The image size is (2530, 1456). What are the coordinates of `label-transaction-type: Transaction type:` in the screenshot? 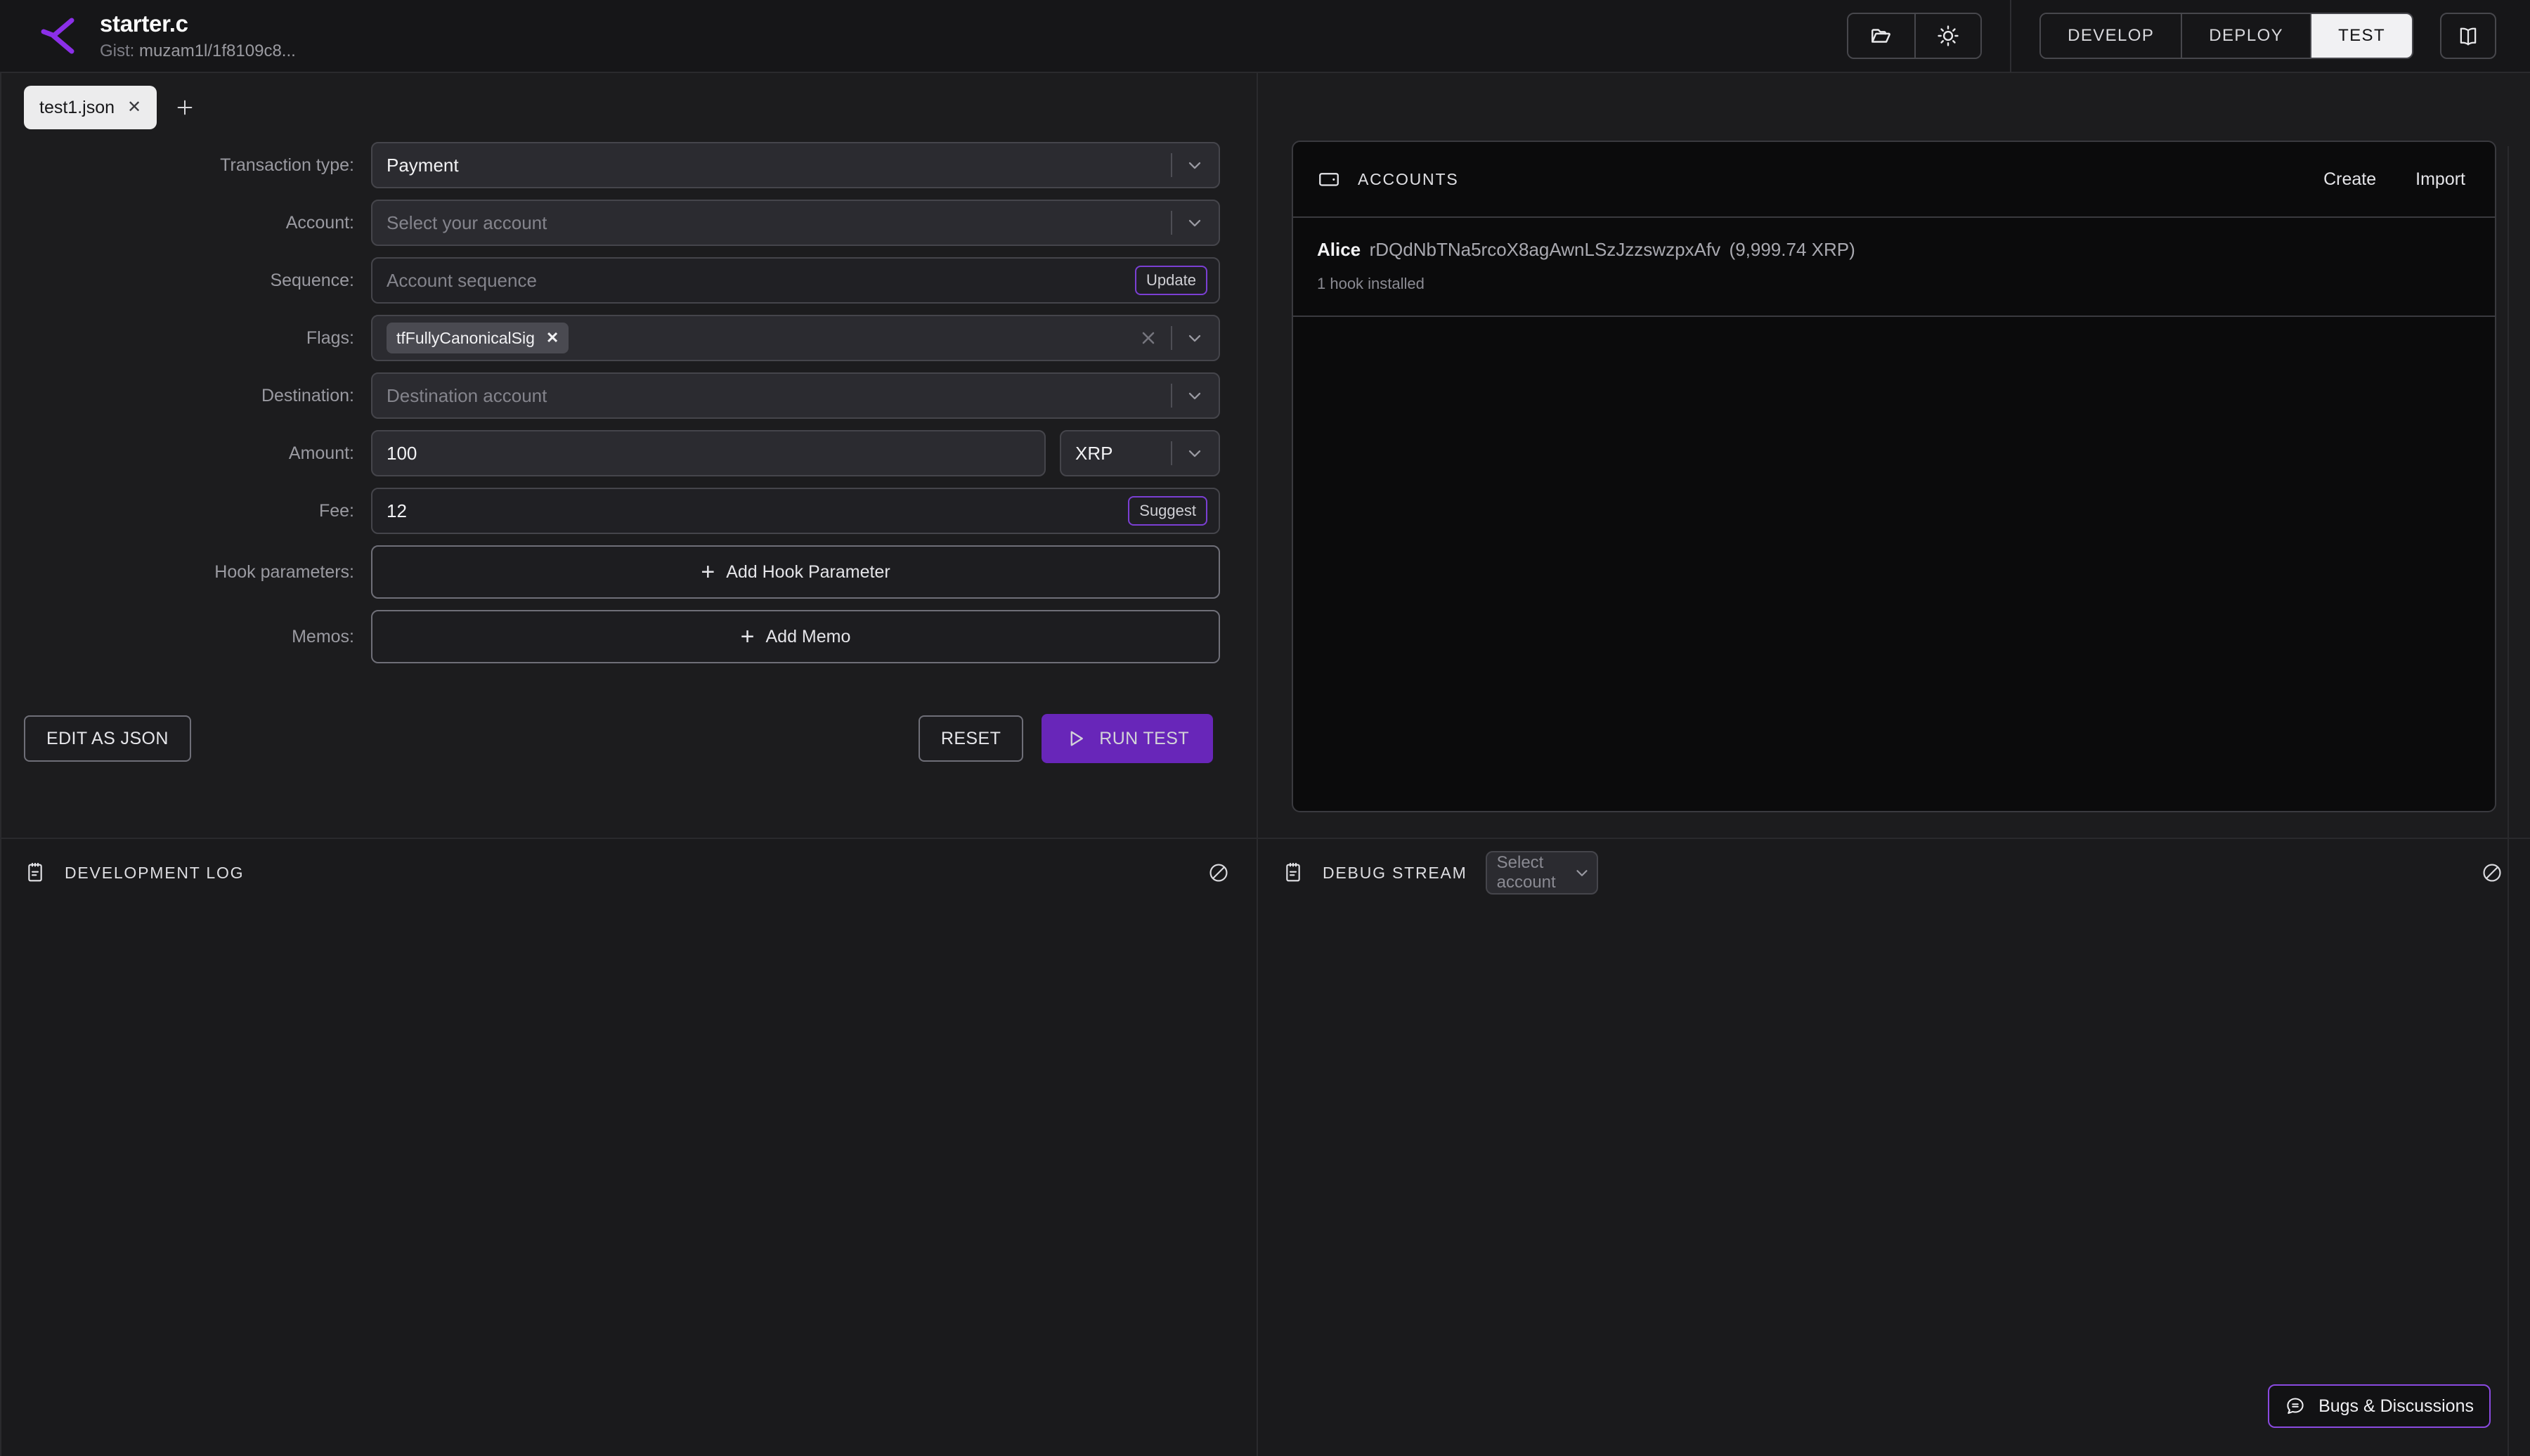 It's located at (287, 165).